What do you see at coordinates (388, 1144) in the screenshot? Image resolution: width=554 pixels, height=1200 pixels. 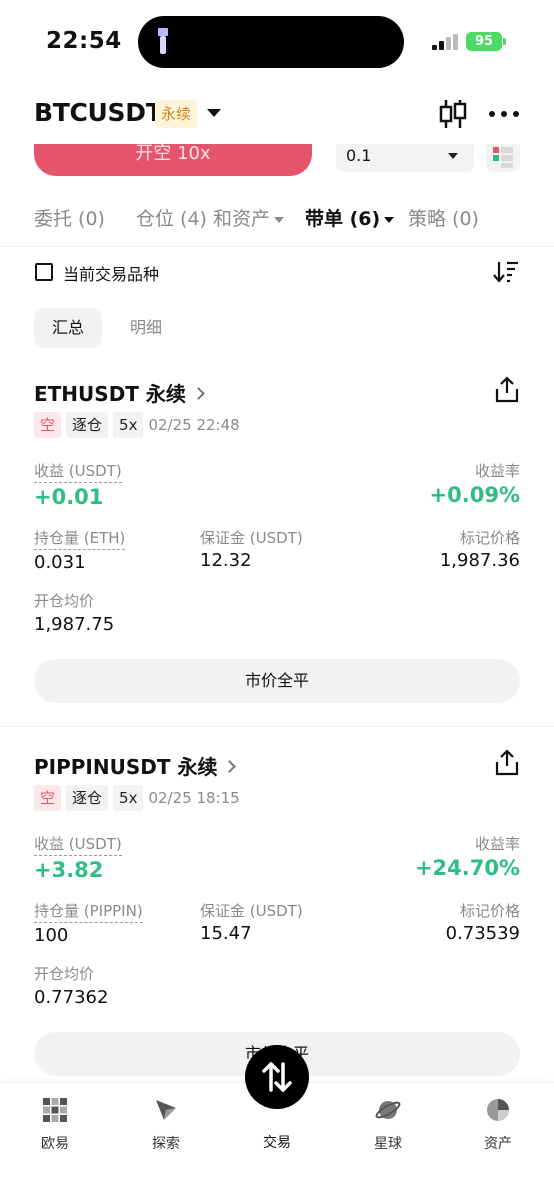 I see `nav-label: 星球` at bounding box center [388, 1144].